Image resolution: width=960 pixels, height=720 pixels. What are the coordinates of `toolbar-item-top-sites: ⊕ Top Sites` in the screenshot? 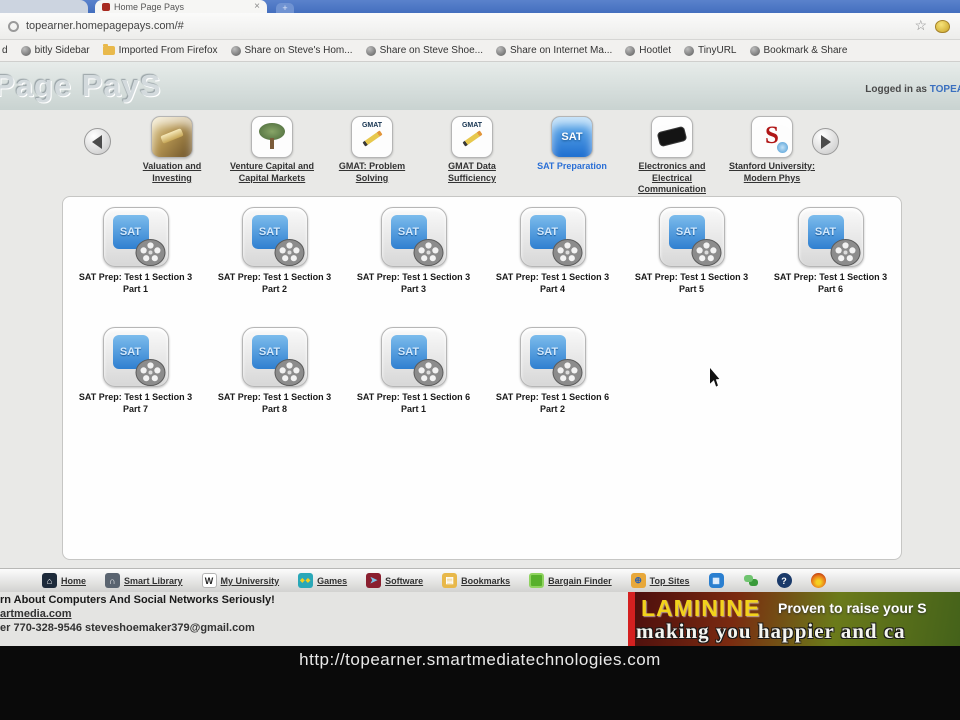 It's located at (660, 580).